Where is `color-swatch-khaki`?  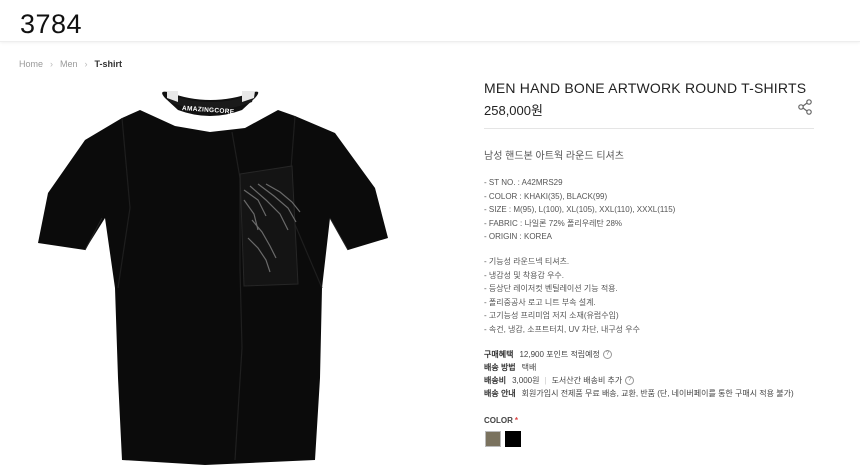 color-swatch-khaki is located at coordinates (493, 439).